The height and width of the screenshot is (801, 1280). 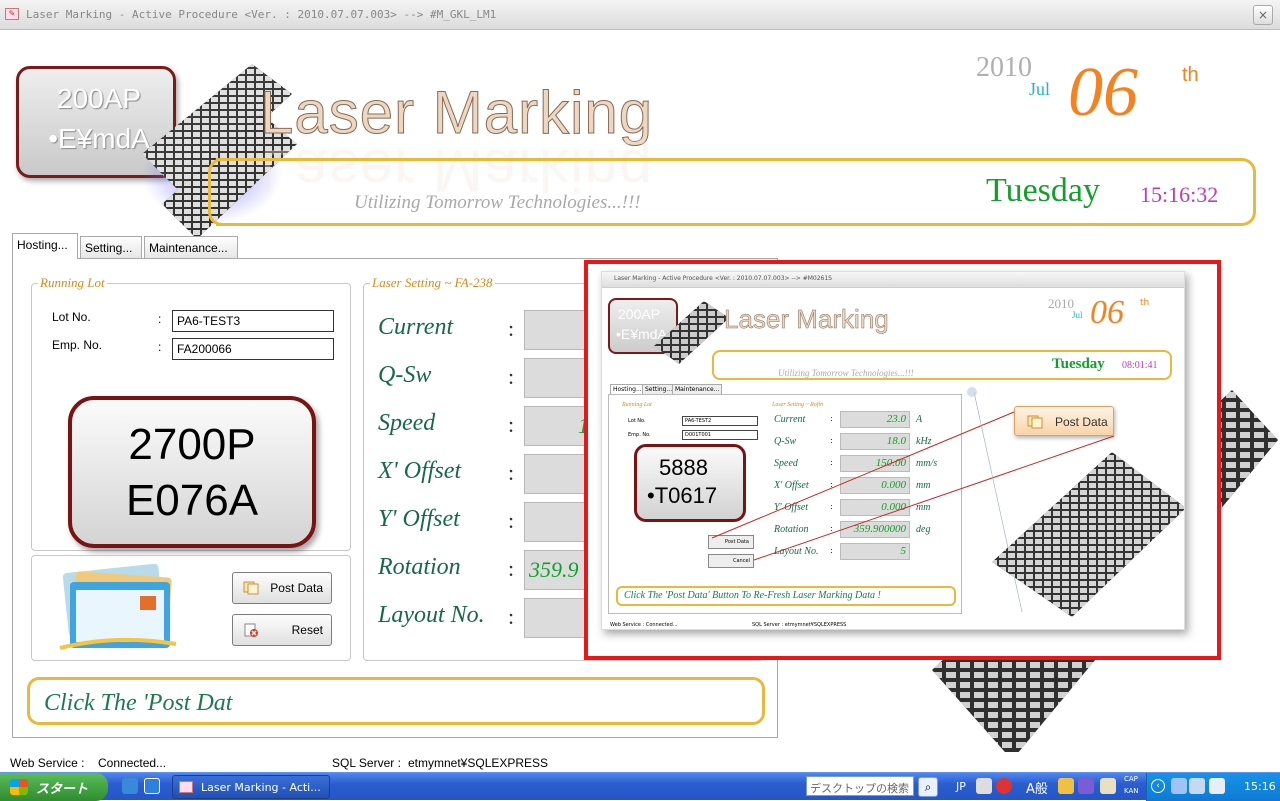 What do you see at coordinates (923, 529) in the screenshot?
I see `preview-row-unit: deg` at bounding box center [923, 529].